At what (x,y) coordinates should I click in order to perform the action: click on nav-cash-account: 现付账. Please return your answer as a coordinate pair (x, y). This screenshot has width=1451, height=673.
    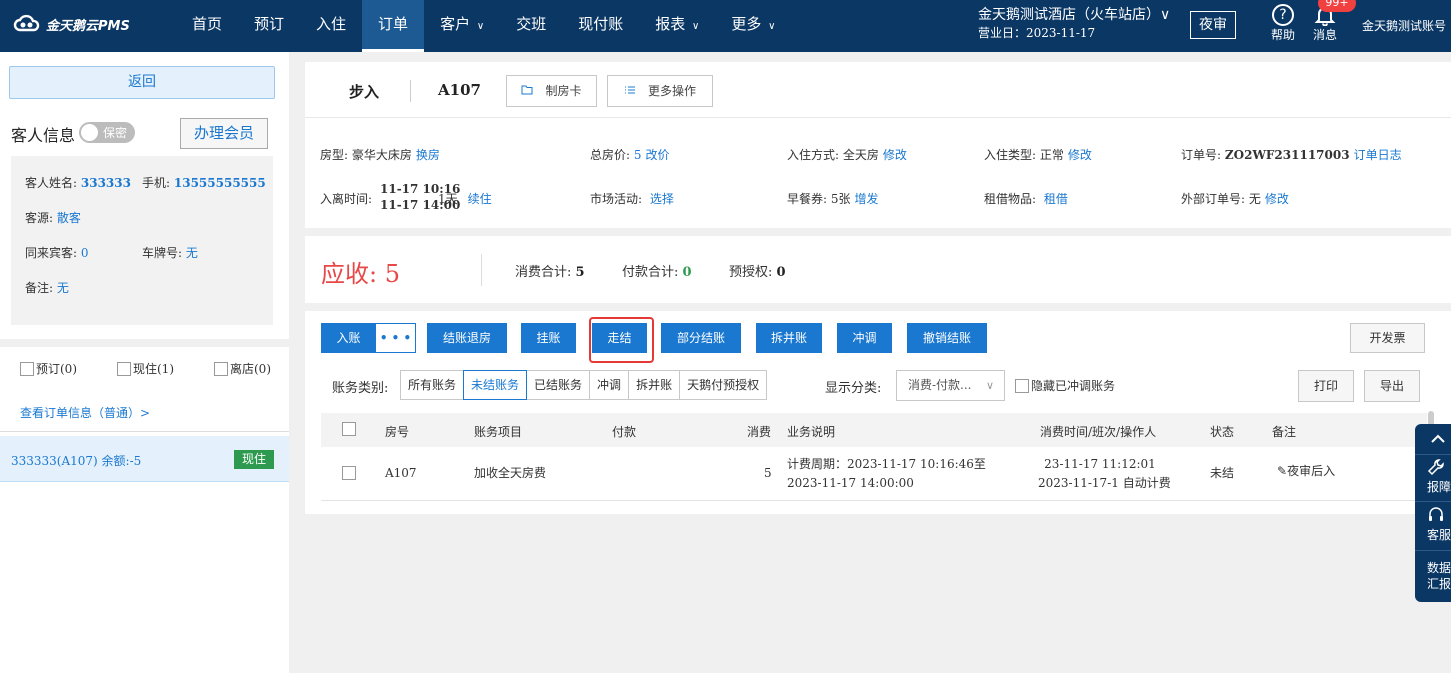
    Looking at the image, I should click on (600, 26).